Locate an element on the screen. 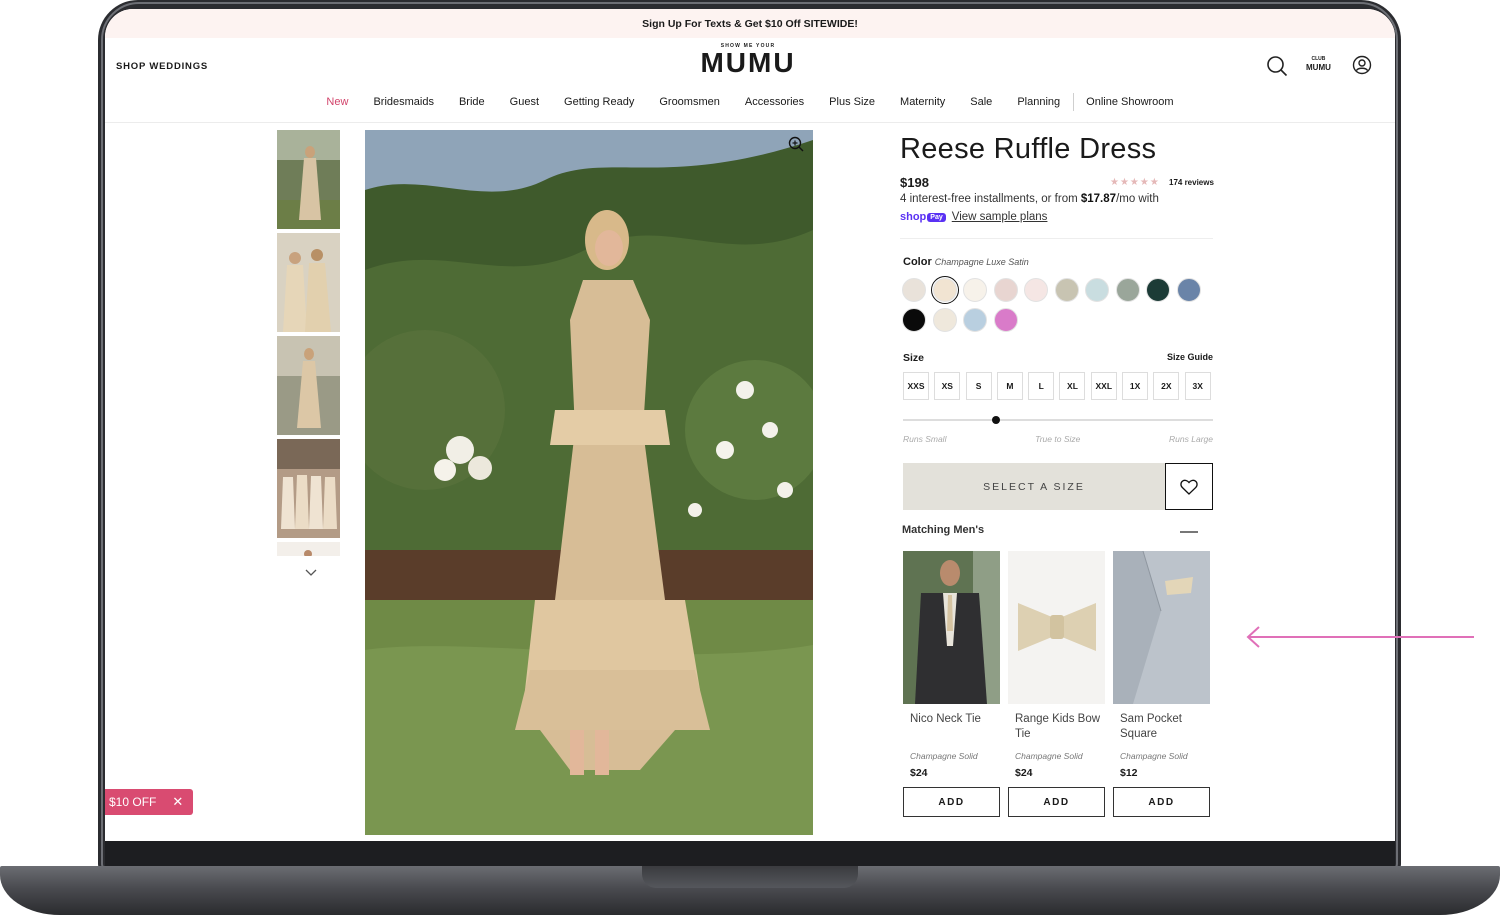 The image size is (1500, 915). nav-divider is located at coordinates (1073, 102).